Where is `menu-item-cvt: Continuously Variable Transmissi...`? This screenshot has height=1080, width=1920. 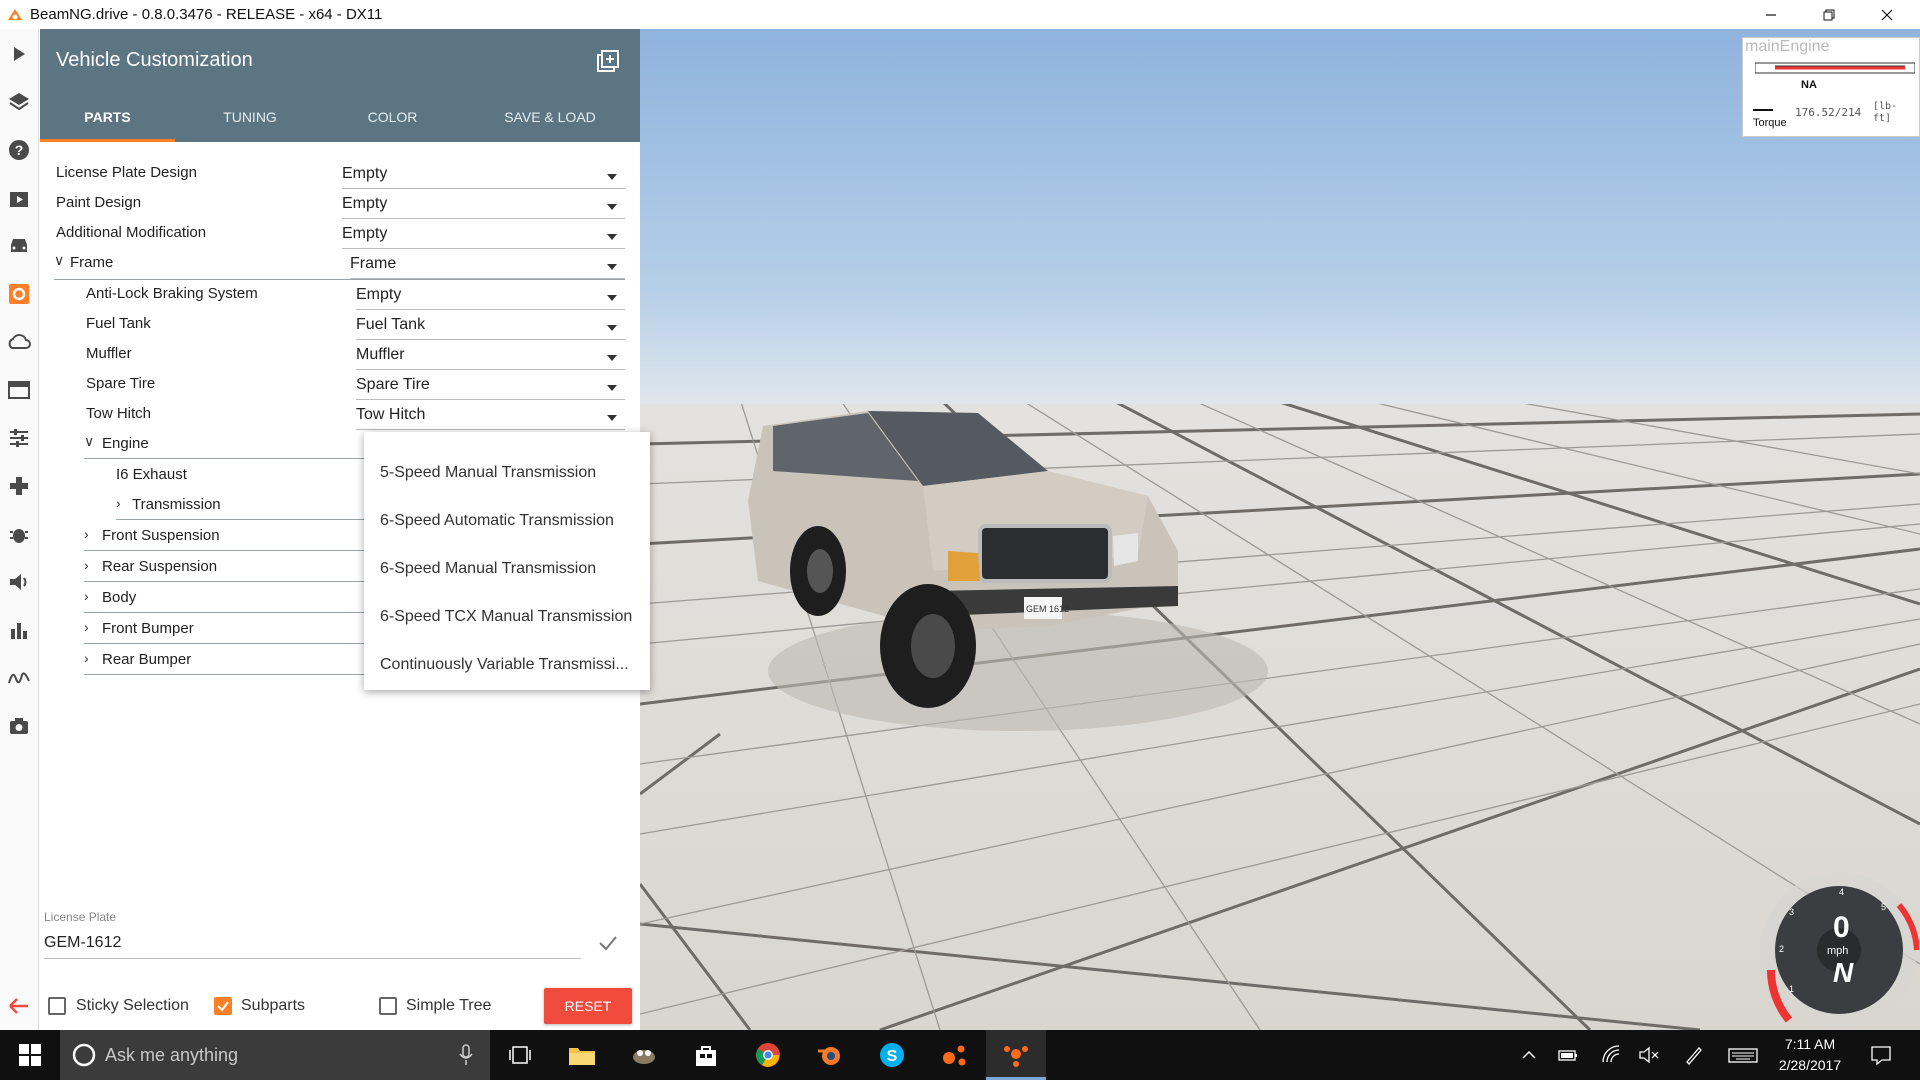 menu-item-cvt: Continuously Variable Transmissi... is located at coordinates (504, 665).